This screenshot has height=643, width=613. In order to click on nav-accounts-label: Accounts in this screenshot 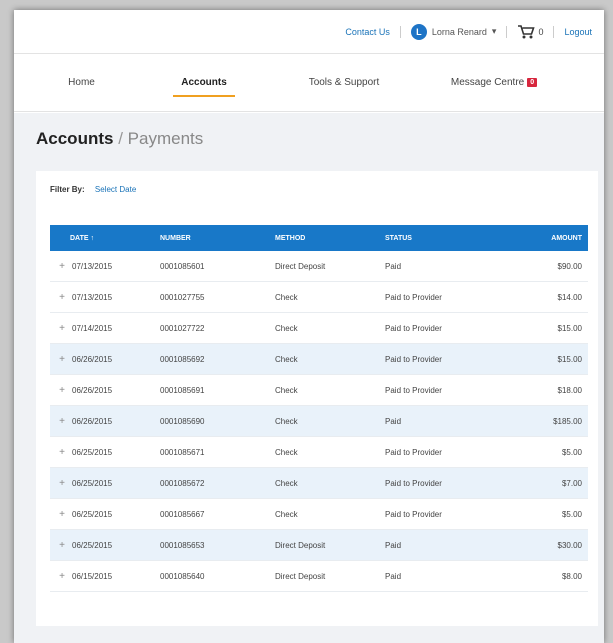, I will do `click(204, 82)`.